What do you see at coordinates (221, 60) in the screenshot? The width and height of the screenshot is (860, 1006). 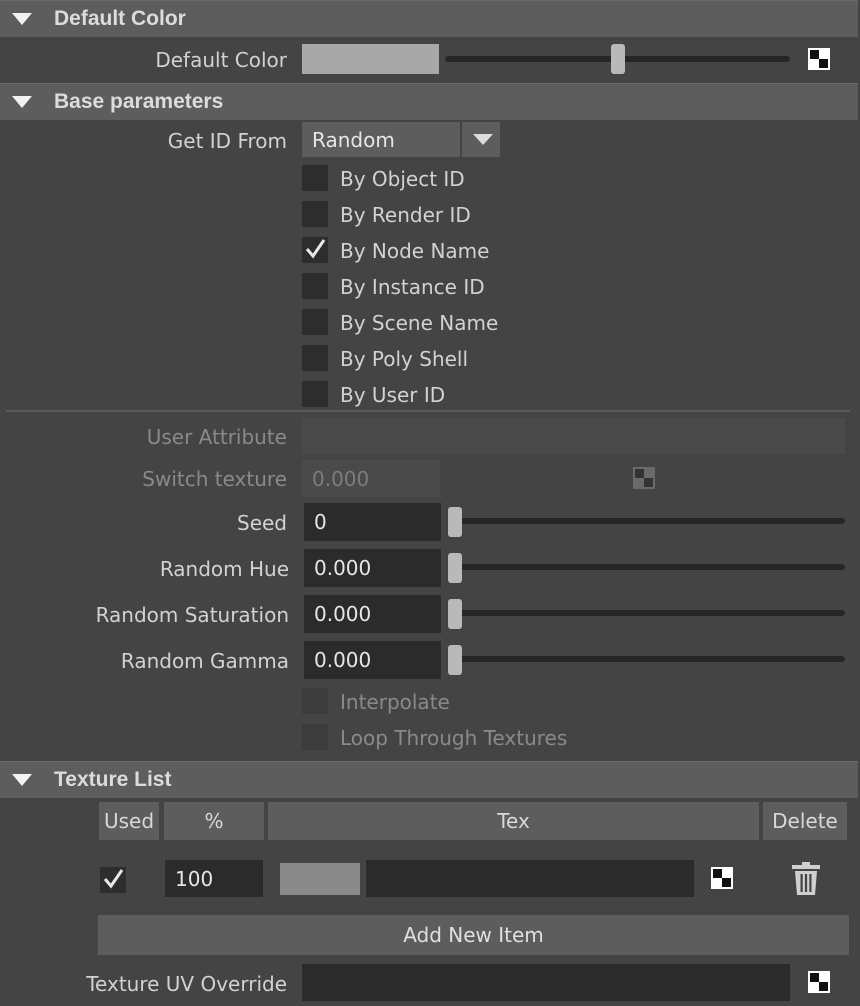 I see `default-color-label: Default Color` at bounding box center [221, 60].